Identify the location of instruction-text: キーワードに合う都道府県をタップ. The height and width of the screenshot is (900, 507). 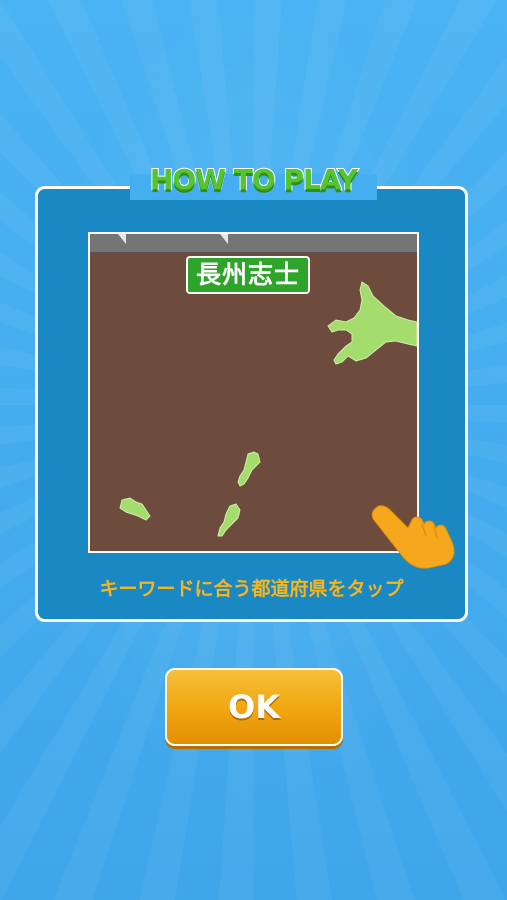
(251, 589).